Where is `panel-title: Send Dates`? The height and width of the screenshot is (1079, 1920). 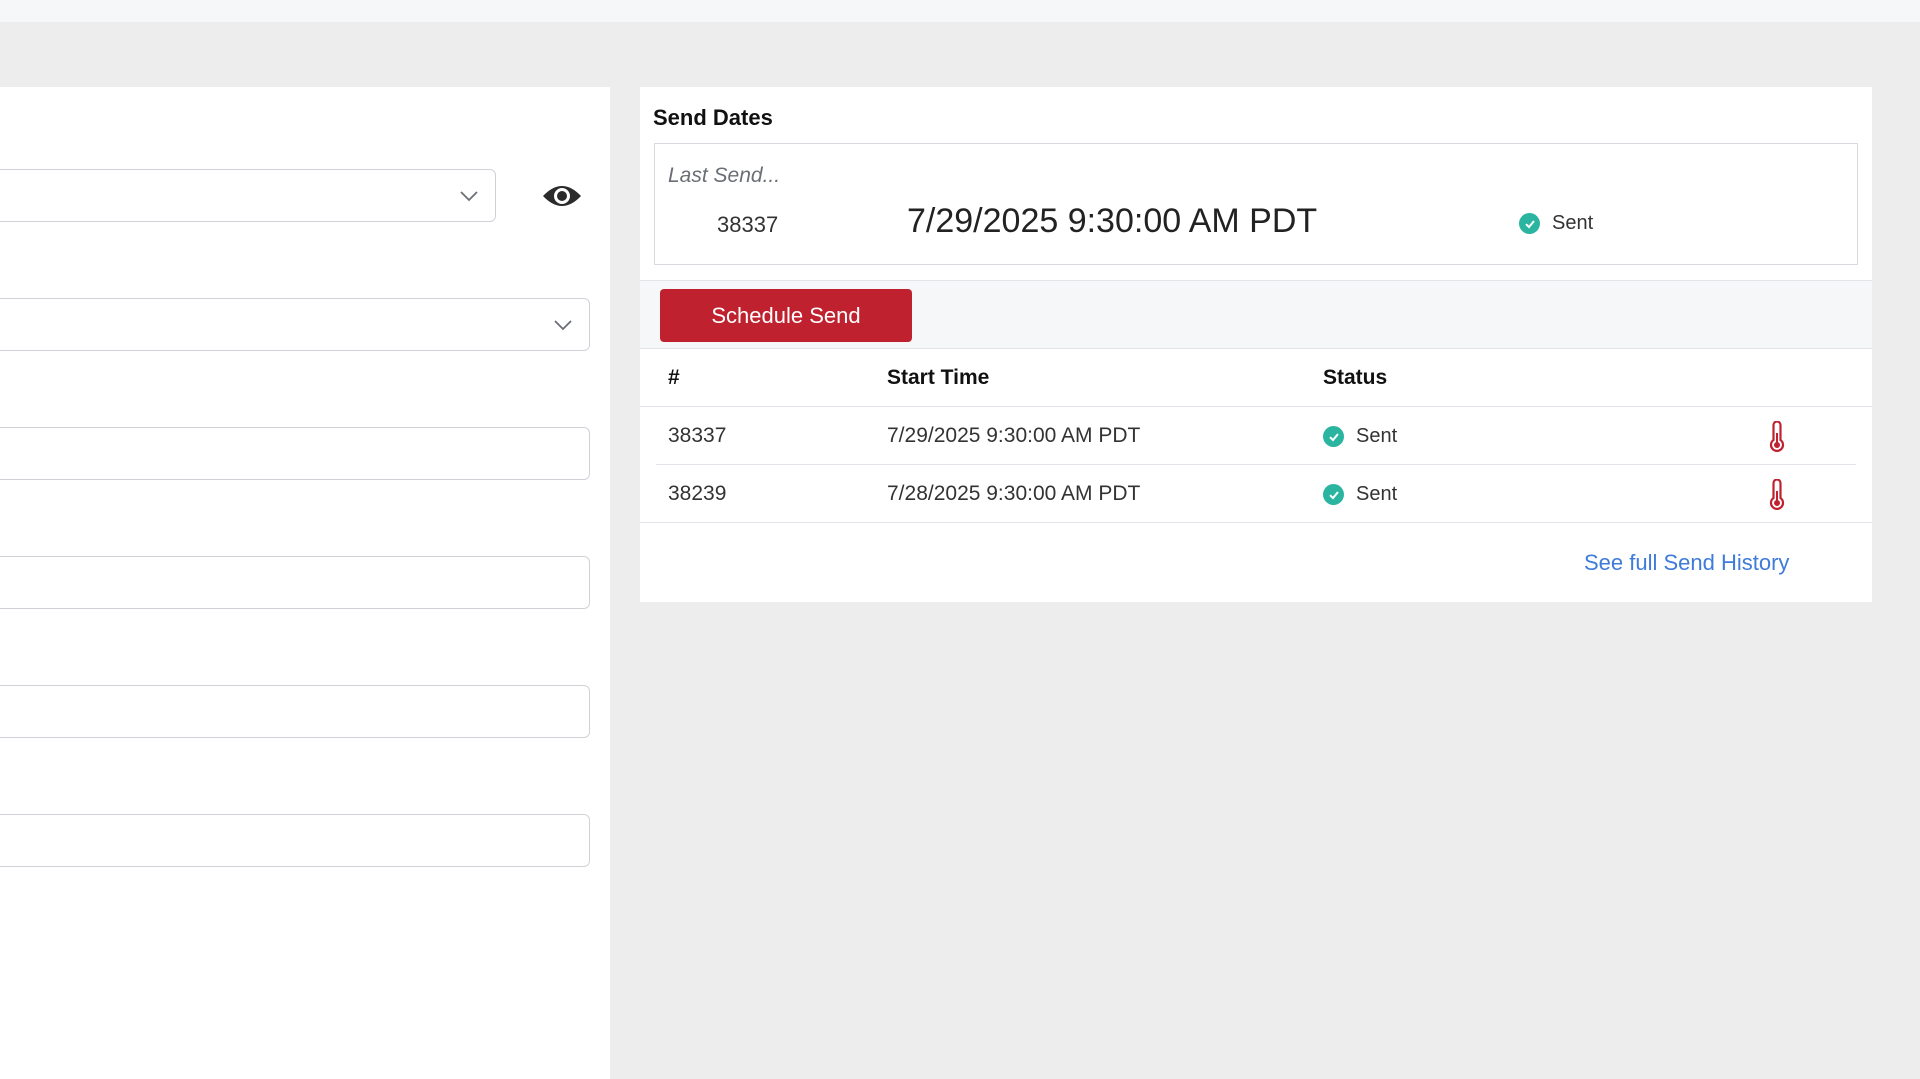 panel-title: Send Dates is located at coordinates (713, 117).